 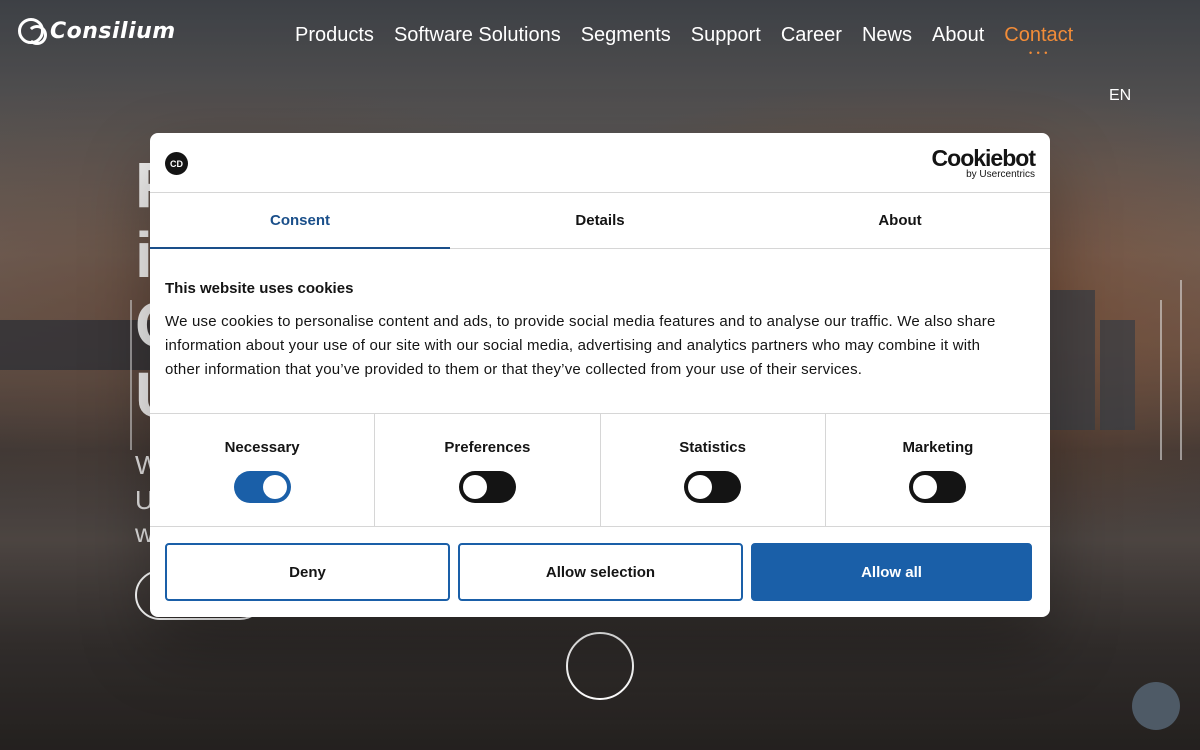 What do you see at coordinates (300, 221) in the screenshot?
I see `tab-consent: Consent` at bounding box center [300, 221].